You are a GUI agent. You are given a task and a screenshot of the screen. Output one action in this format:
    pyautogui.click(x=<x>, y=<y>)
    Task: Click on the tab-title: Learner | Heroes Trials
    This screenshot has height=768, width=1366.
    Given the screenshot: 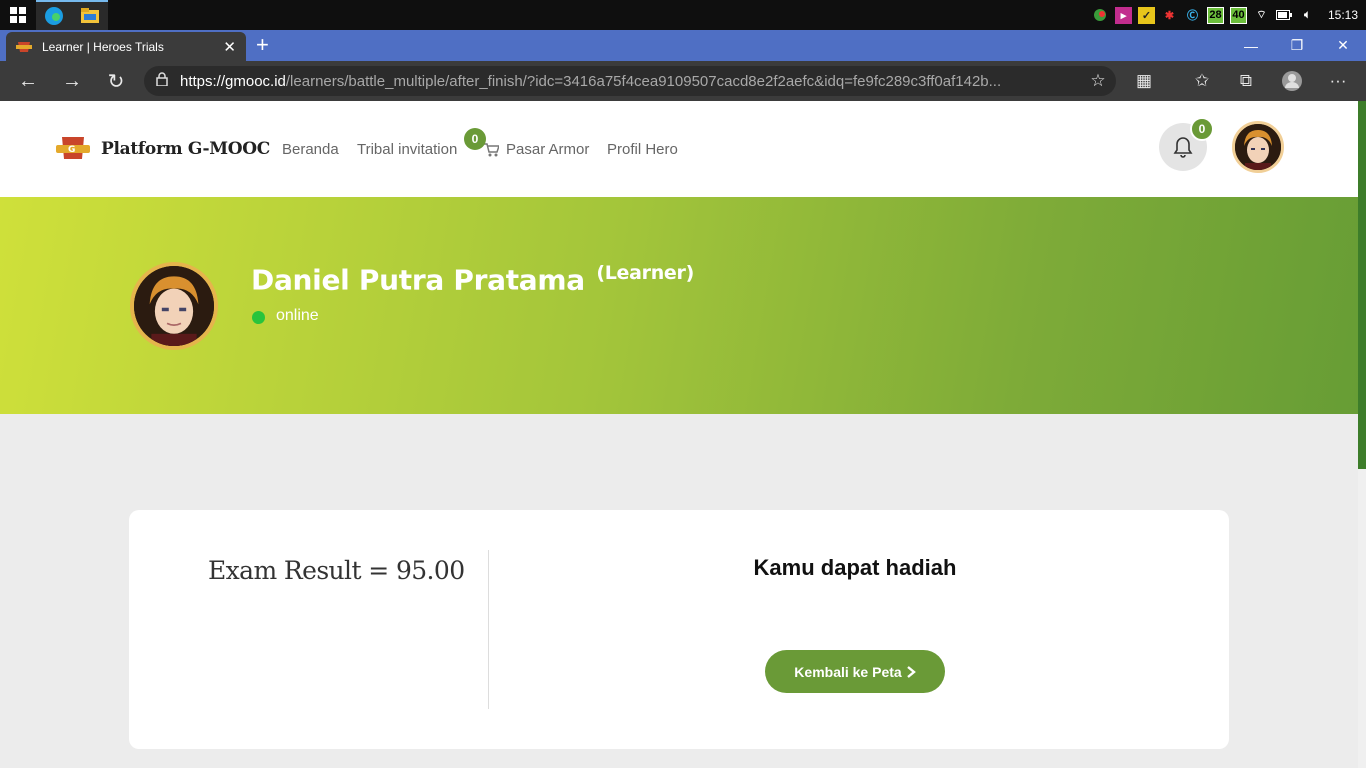 What is the action you would take?
    pyautogui.click(x=103, y=46)
    